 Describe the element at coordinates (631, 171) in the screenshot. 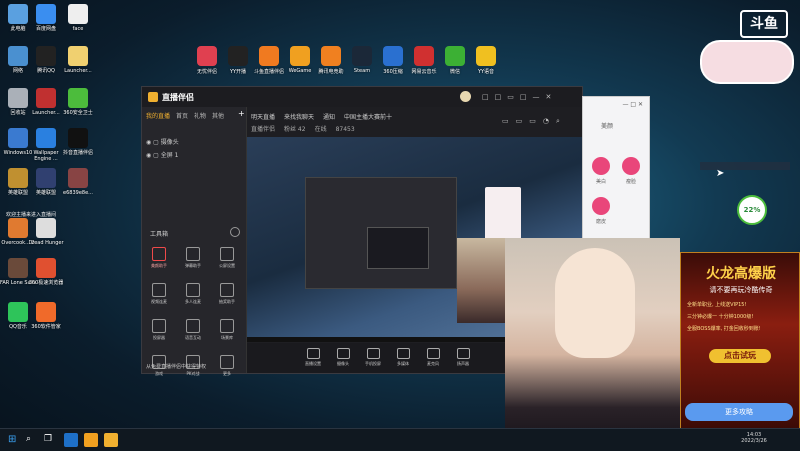

I see `beauty-item: 瘦脸` at that location.